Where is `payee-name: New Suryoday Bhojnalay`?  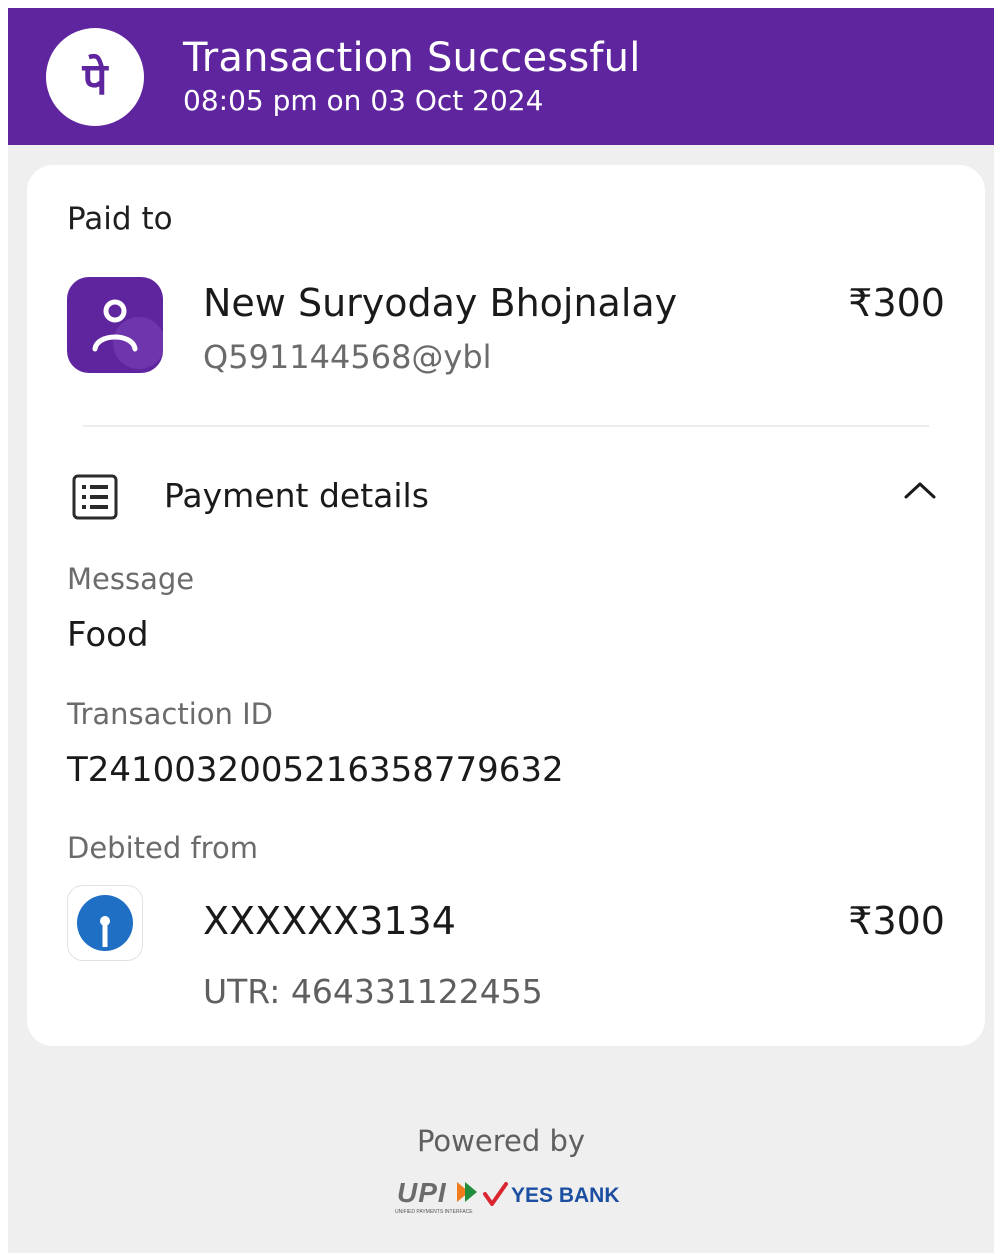 payee-name: New Suryoday Bhojnalay is located at coordinates (440, 303).